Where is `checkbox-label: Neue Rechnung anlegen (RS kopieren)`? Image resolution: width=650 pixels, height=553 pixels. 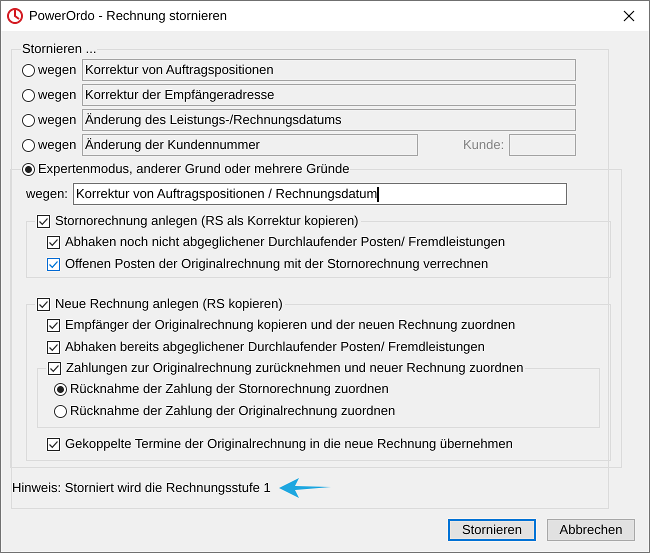 checkbox-label: Neue Rechnung anlegen (RS kopieren) is located at coordinates (169, 304).